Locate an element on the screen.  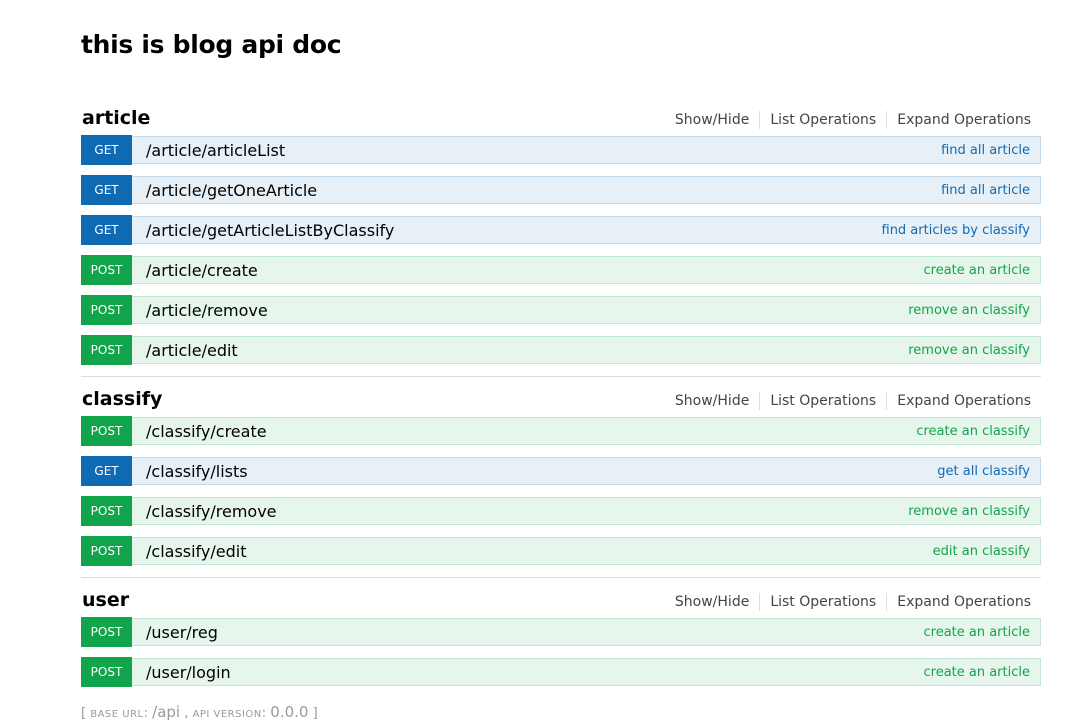
operation-row: POST /article/create create an article is located at coordinates (561, 270).